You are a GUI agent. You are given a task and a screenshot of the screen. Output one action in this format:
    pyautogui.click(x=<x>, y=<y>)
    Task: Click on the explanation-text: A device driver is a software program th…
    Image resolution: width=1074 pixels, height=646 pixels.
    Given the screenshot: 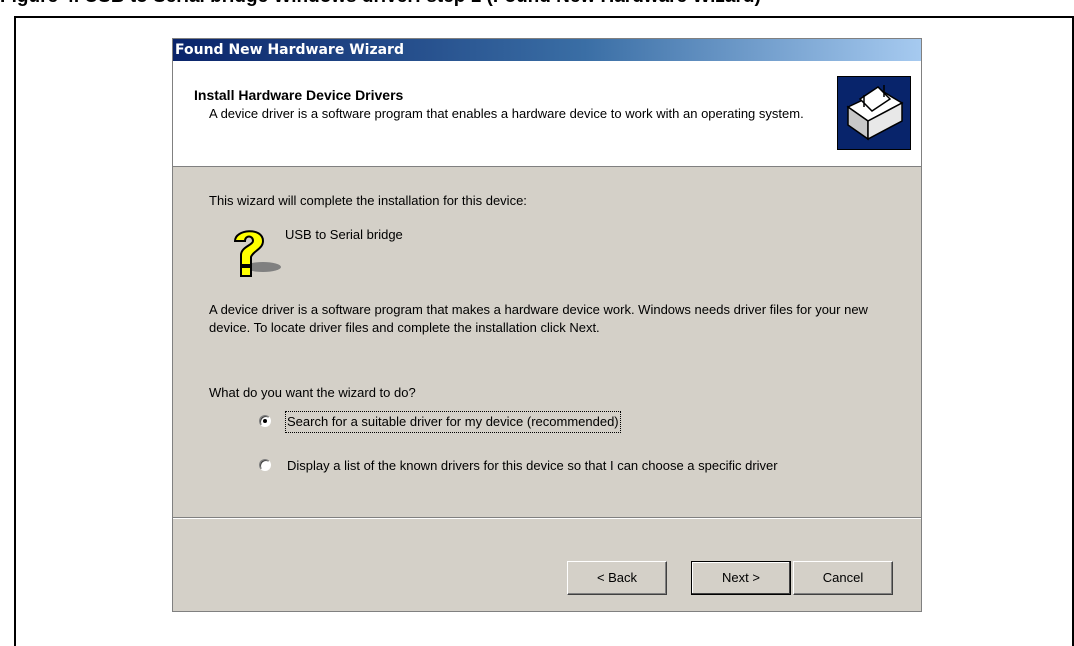 What is the action you would take?
    pyautogui.click(x=538, y=318)
    